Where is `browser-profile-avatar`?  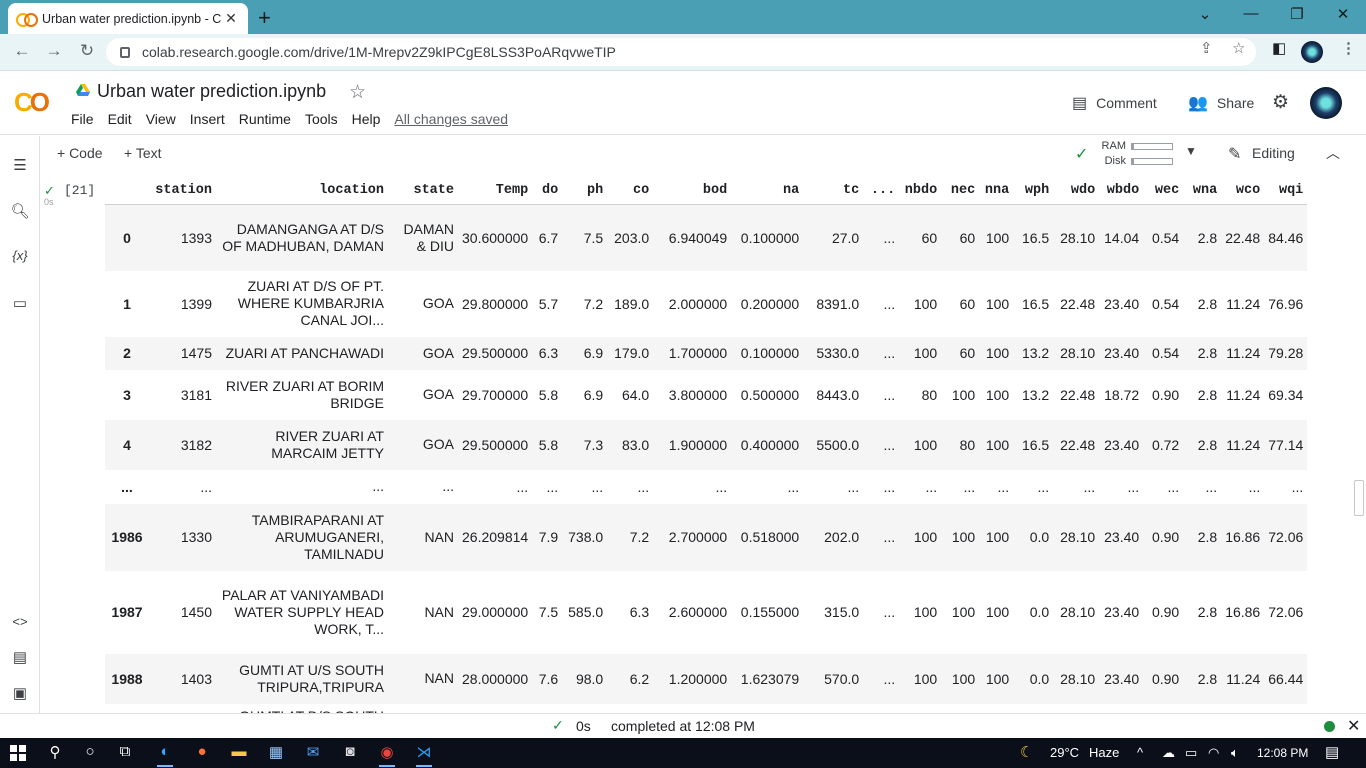 browser-profile-avatar is located at coordinates (1312, 52).